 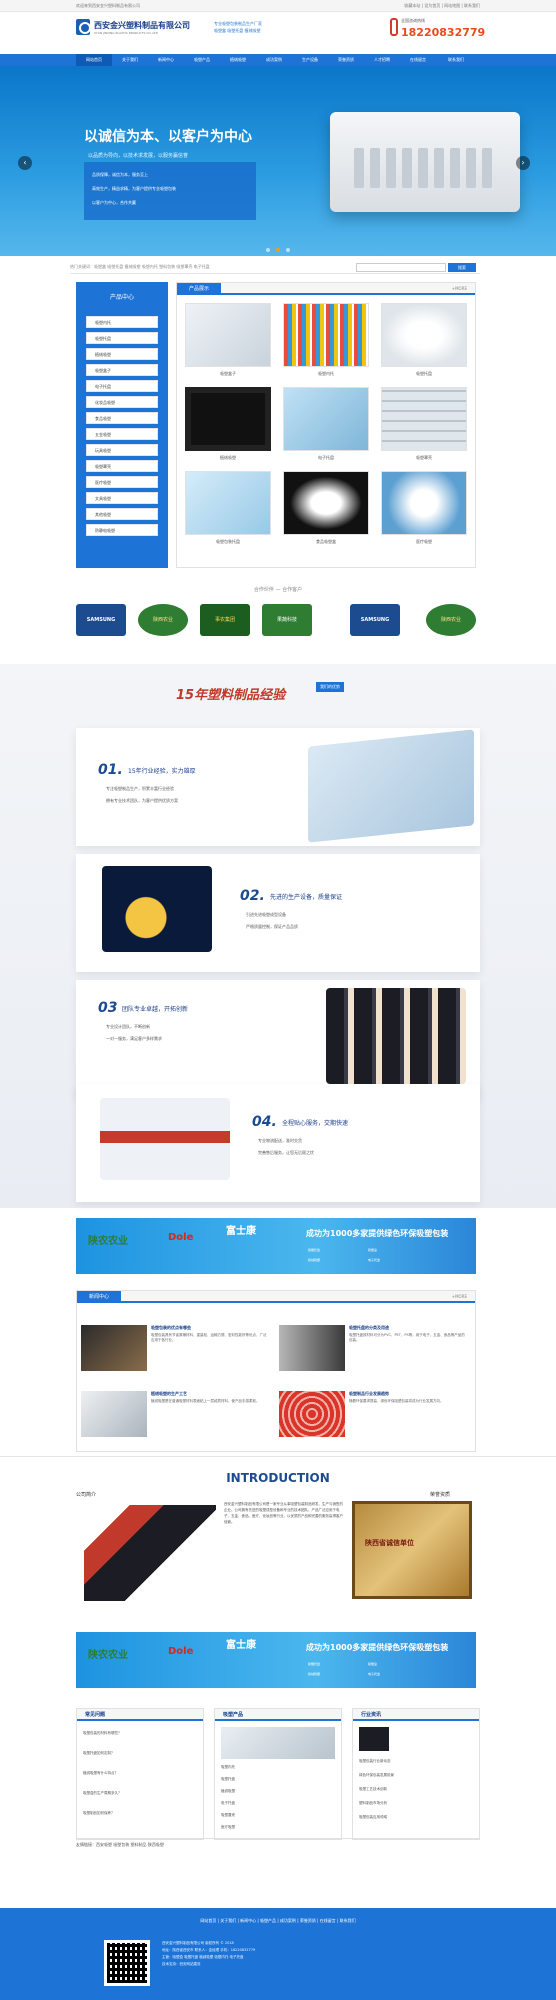 I want to click on product-more-link: +MORE, so click(x=459, y=288).